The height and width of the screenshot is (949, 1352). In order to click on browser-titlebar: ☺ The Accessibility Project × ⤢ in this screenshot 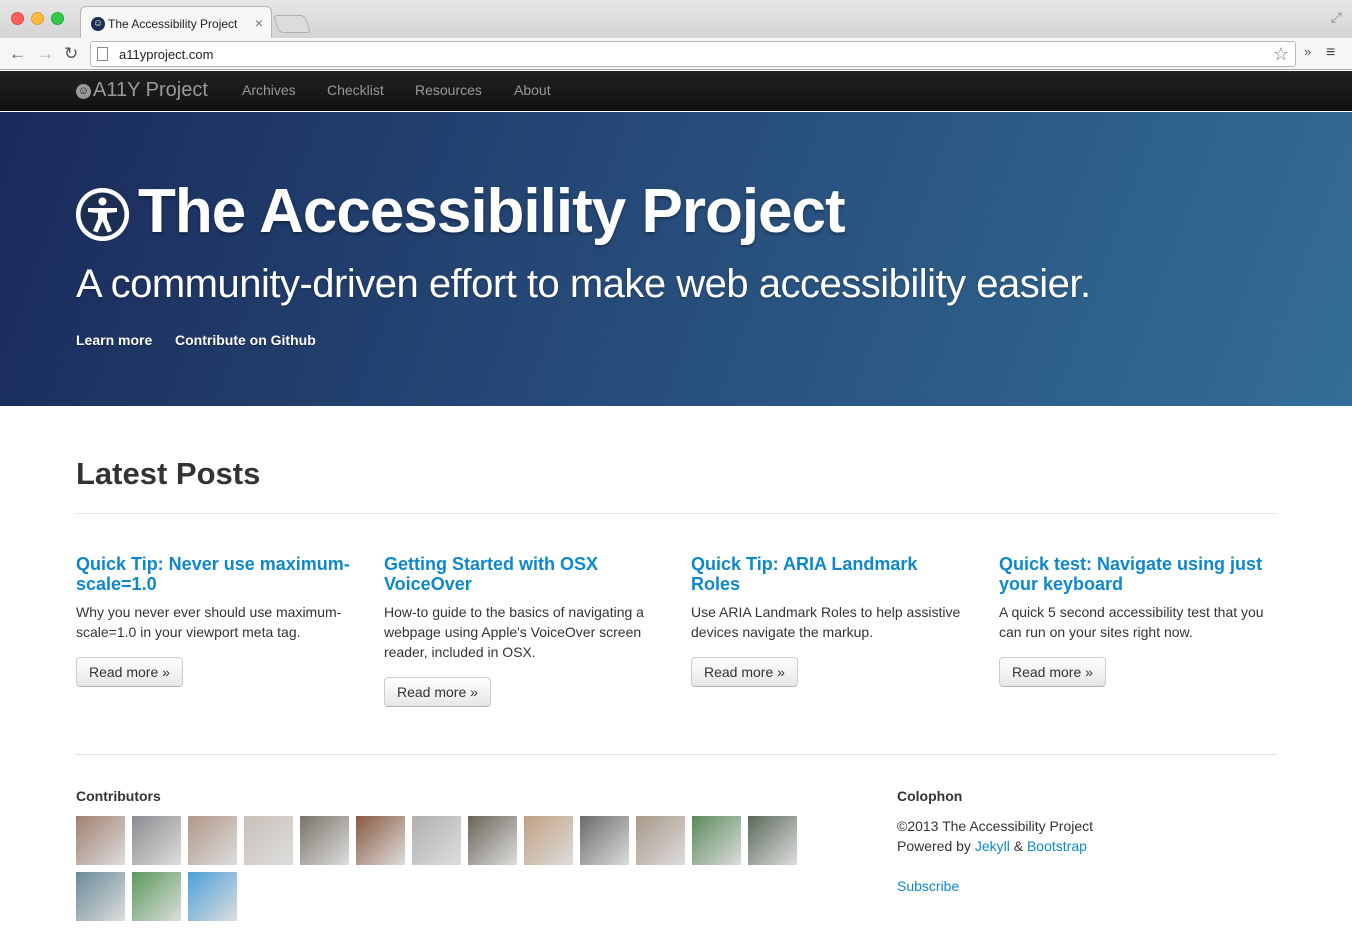, I will do `click(676, 19)`.